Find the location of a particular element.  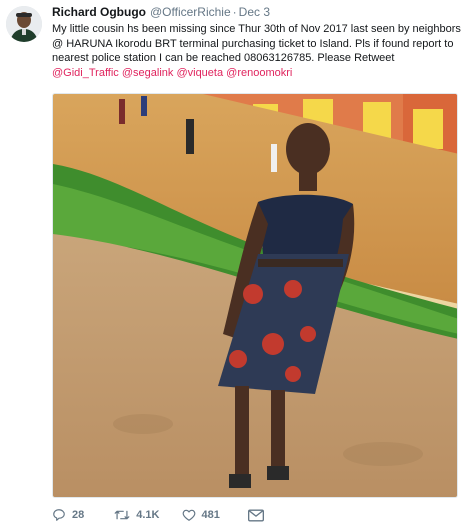

mention-link: @viqueta is located at coordinates (199, 73).